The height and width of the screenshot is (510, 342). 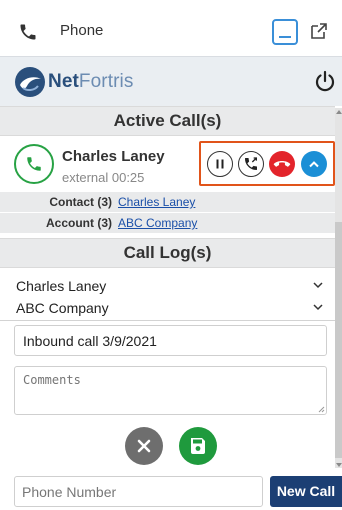 I want to click on expand-button, so click(x=314, y=164).